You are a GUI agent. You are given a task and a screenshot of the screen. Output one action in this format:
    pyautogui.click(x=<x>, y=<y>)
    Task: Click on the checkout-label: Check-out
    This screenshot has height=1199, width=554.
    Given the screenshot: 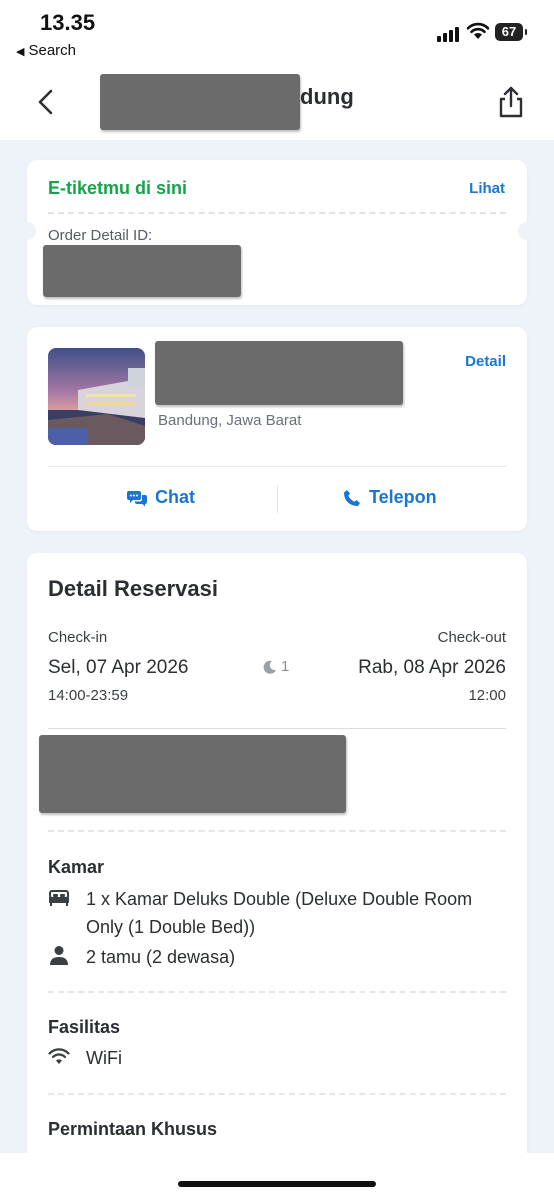 What is the action you would take?
    pyautogui.click(x=471, y=637)
    